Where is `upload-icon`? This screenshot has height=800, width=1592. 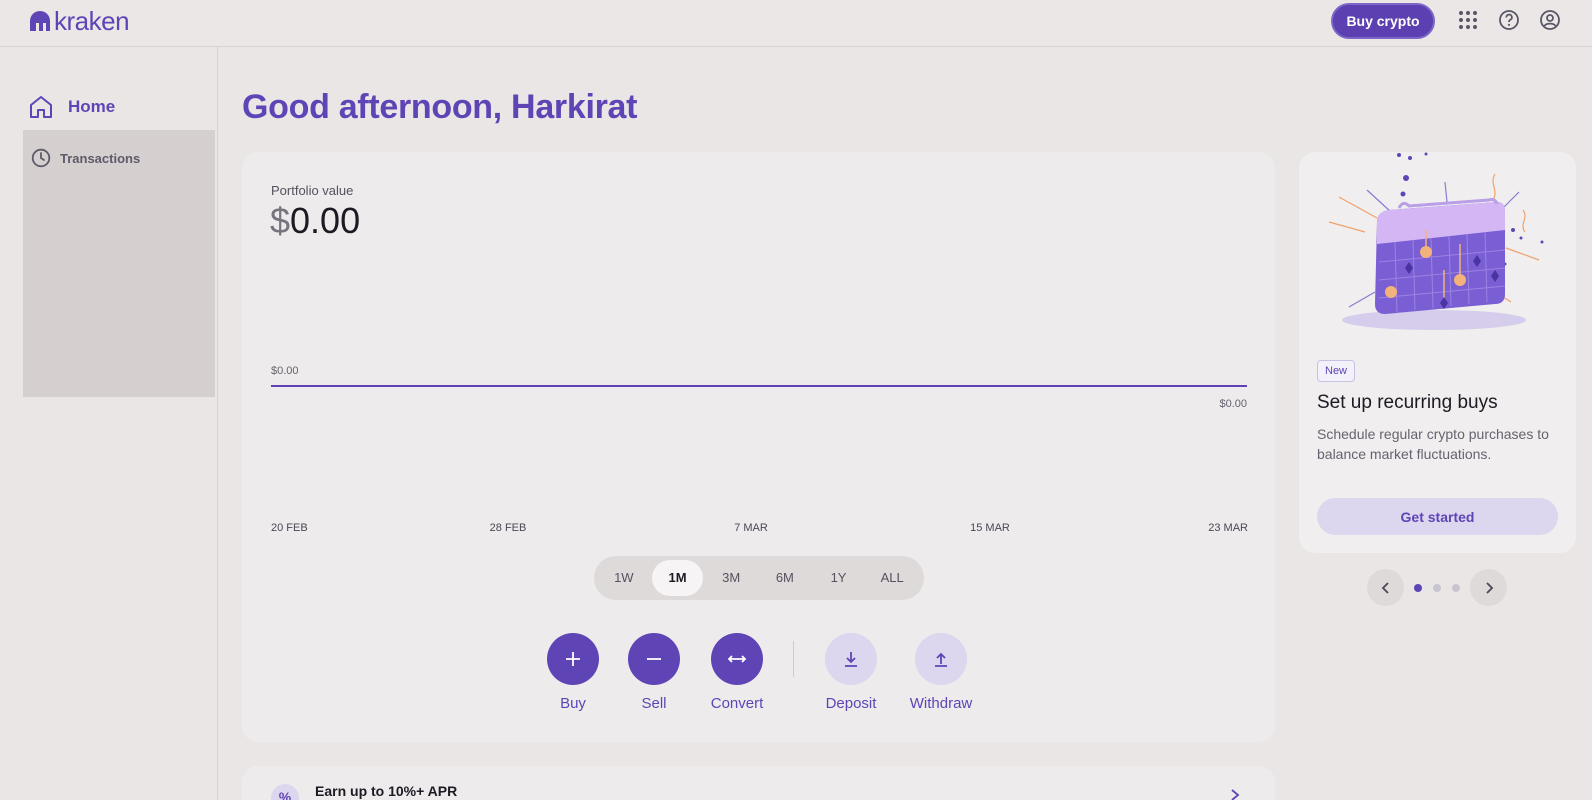
upload-icon is located at coordinates (941, 659).